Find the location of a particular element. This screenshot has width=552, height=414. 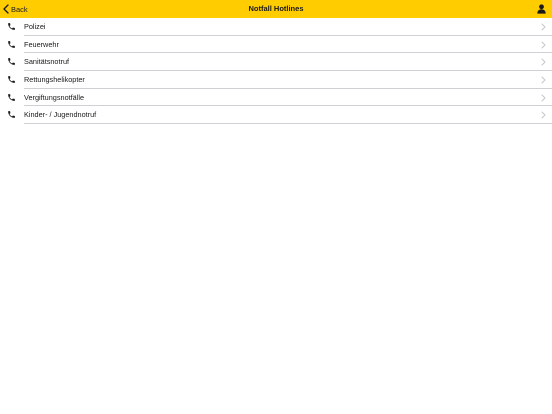

list-item-kinder-jugendnotruf: Kinder- / Jugendnotruf is located at coordinates (276, 115).